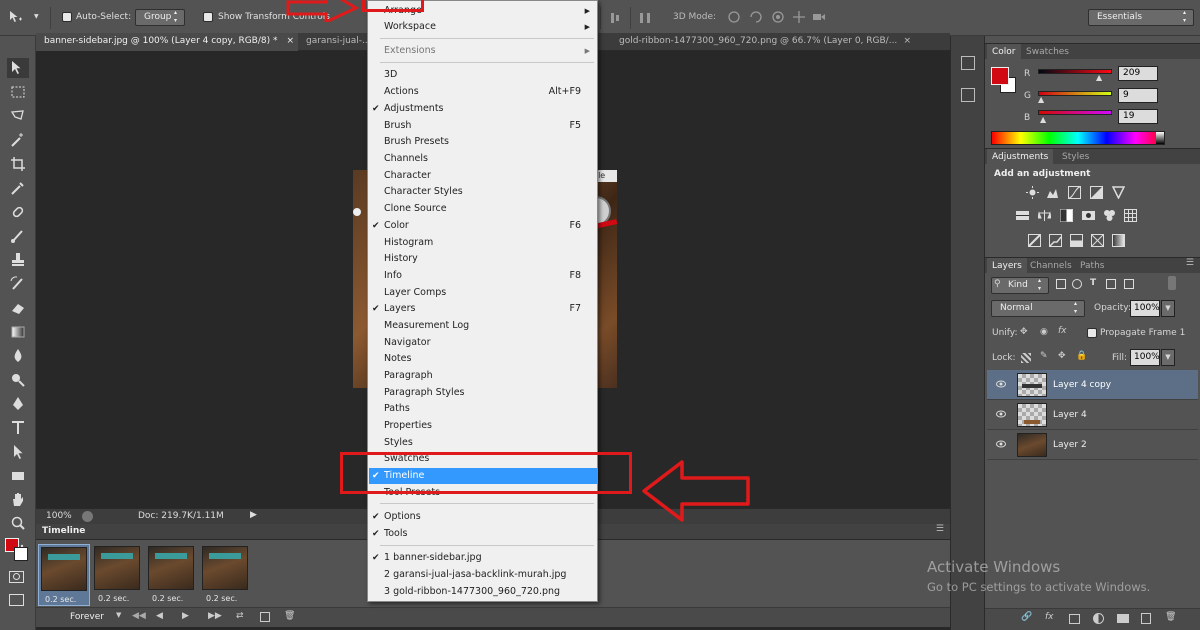  Describe the element at coordinates (483, 575) in the screenshot. I see `menu-item-recent-2: 2 garansi-jual-jasa-backlink-murah.jpg` at that location.